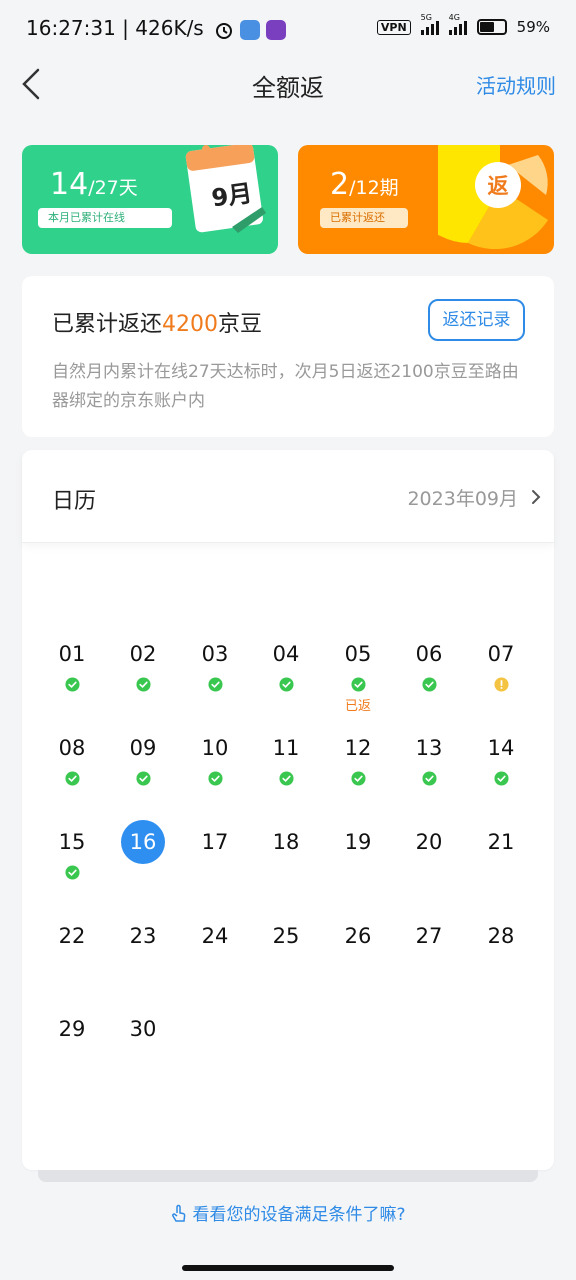 The image size is (576, 1280). Describe the element at coordinates (358, 842) in the screenshot. I see `day-number: 19` at that location.